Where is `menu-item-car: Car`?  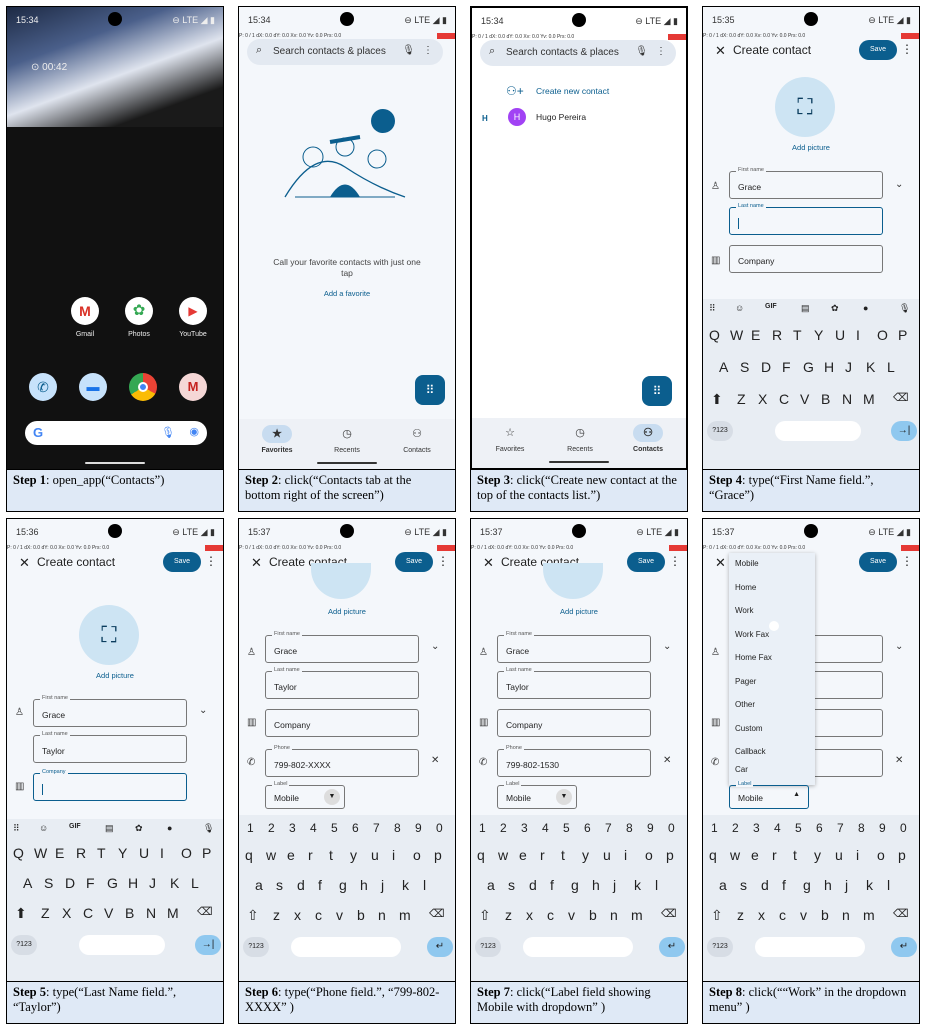
menu-item-car: Car is located at coordinates (772, 769).